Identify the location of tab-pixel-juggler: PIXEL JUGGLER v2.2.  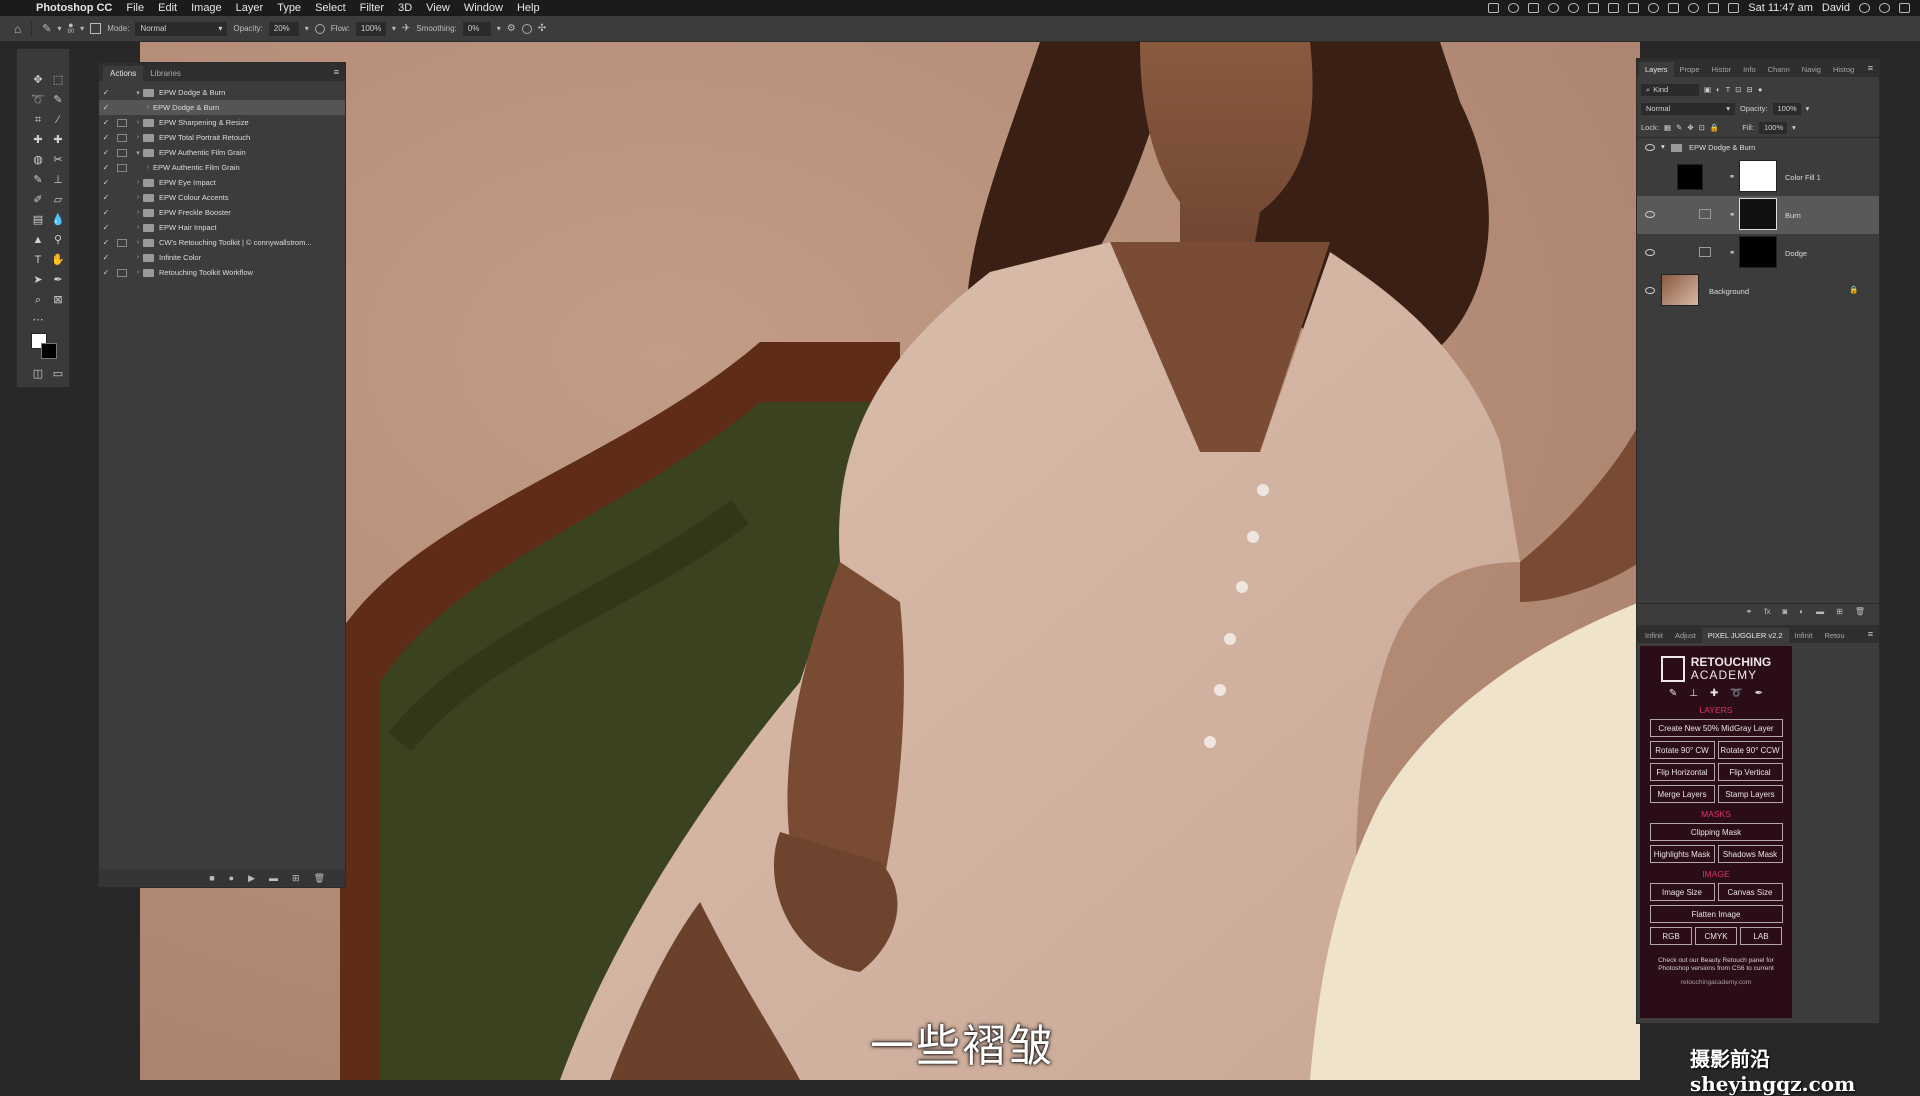
(1745, 635).